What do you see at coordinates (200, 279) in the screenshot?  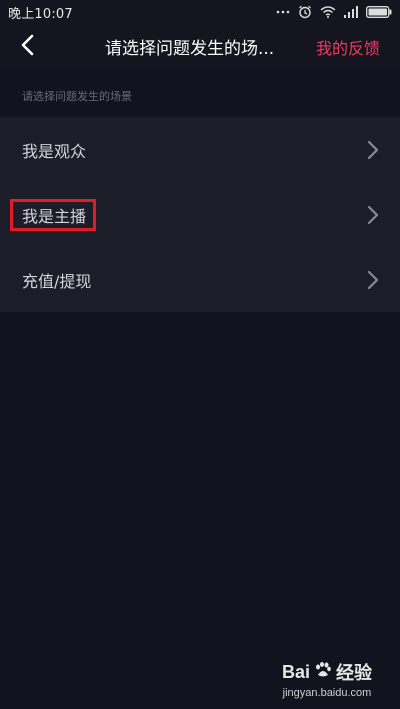 I see `list-item-recharge-withdraw: 充值/提现` at bounding box center [200, 279].